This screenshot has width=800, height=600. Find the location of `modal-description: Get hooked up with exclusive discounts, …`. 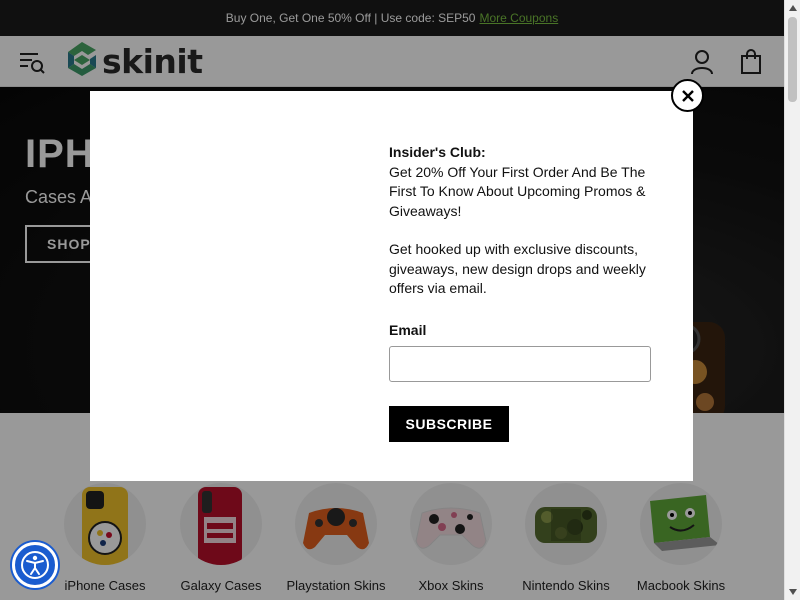

modal-description: Get hooked up with exclusive discounts, … is located at coordinates (517, 268).